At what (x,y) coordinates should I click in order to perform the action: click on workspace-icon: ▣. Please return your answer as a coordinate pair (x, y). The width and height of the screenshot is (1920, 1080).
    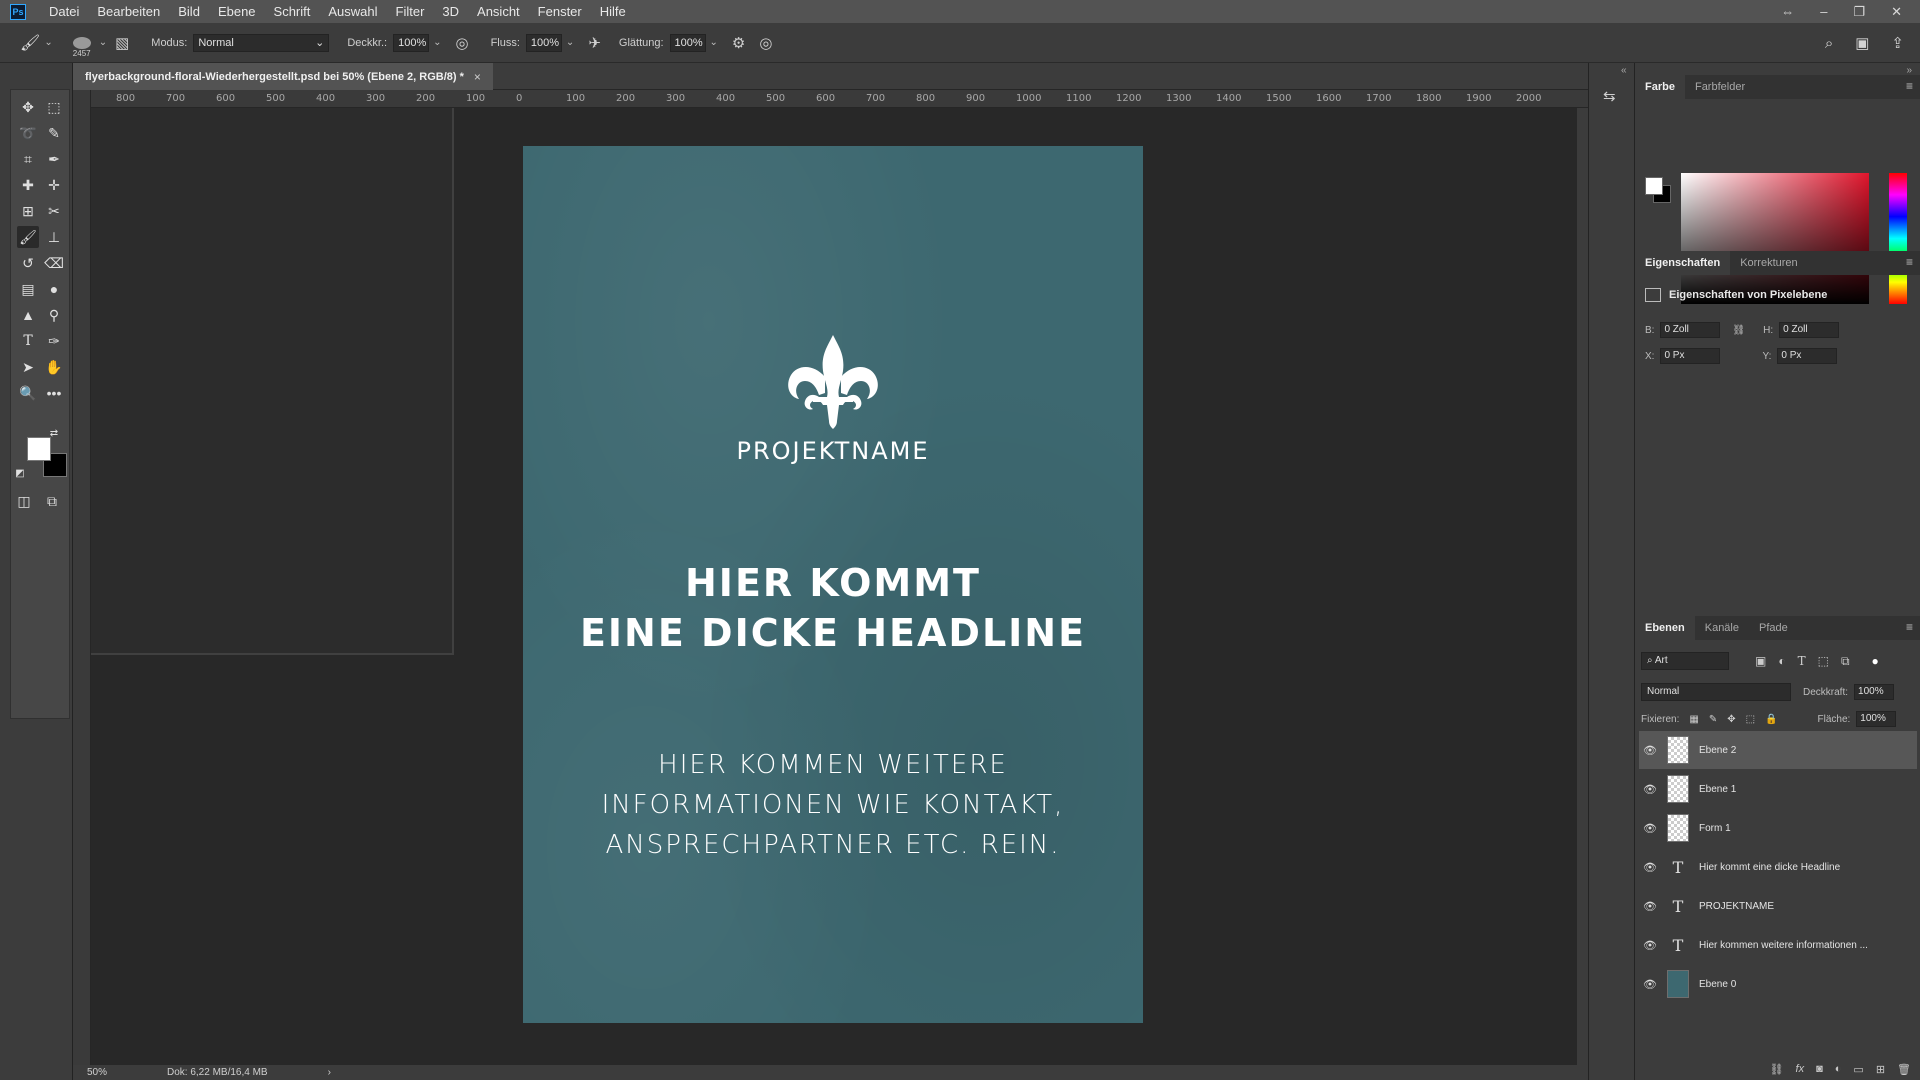
    Looking at the image, I should click on (1862, 43).